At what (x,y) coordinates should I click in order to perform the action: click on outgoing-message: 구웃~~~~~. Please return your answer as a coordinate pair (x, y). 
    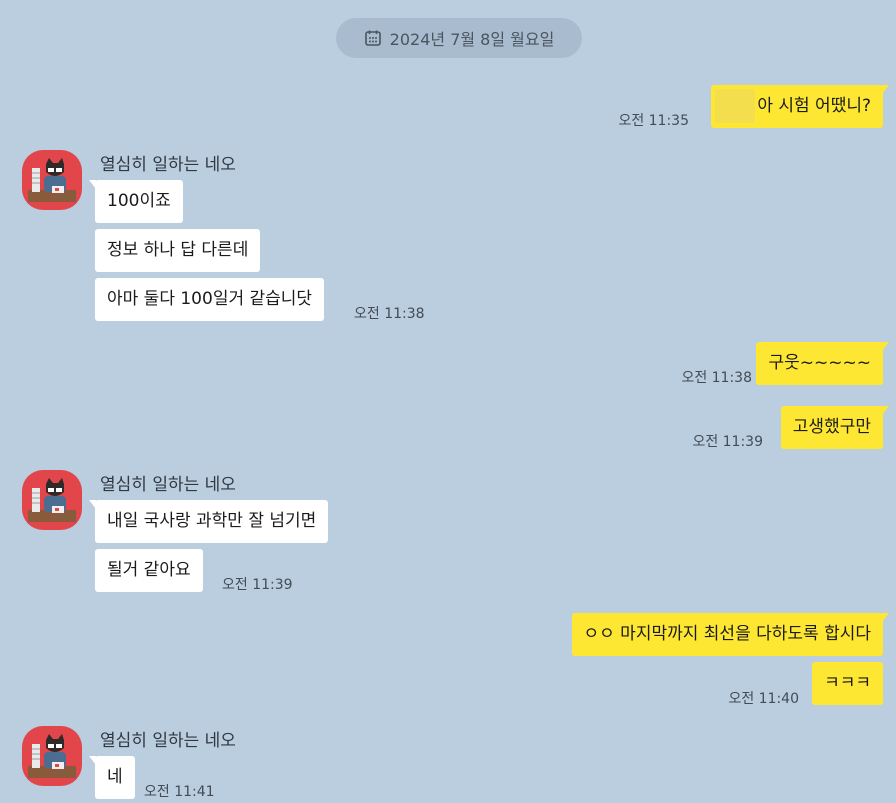
    Looking at the image, I should click on (822, 363).